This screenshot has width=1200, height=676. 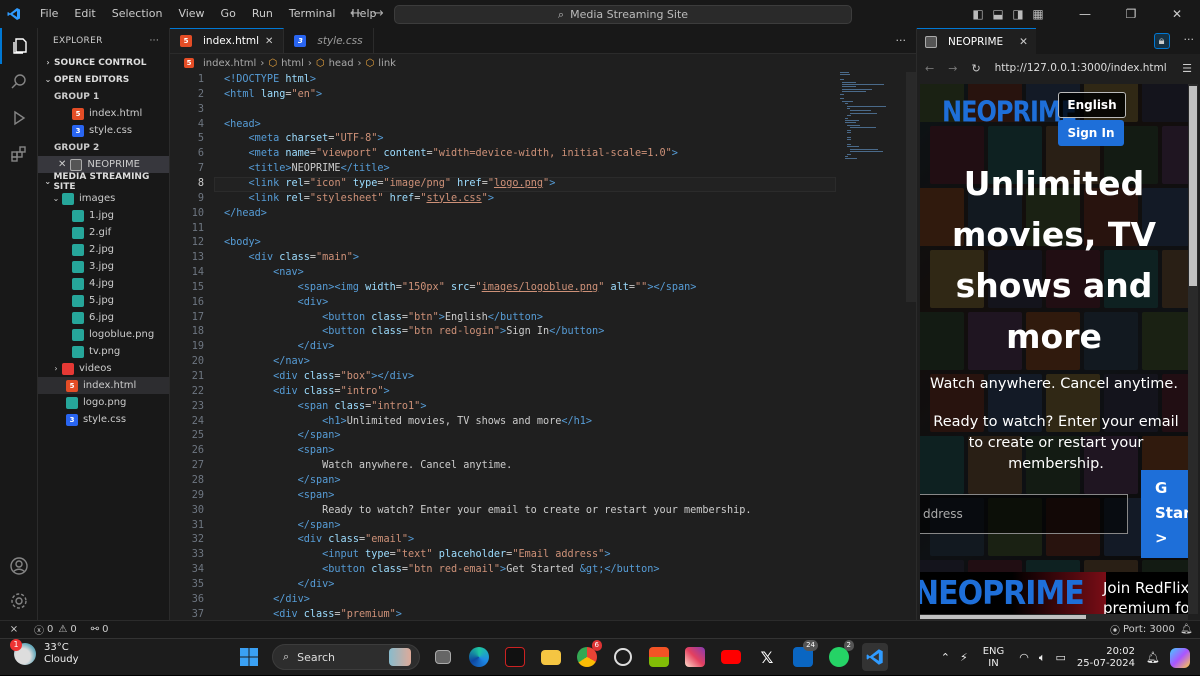 I want to click on code-line: <div class="email">, so click(x=319, y=539).